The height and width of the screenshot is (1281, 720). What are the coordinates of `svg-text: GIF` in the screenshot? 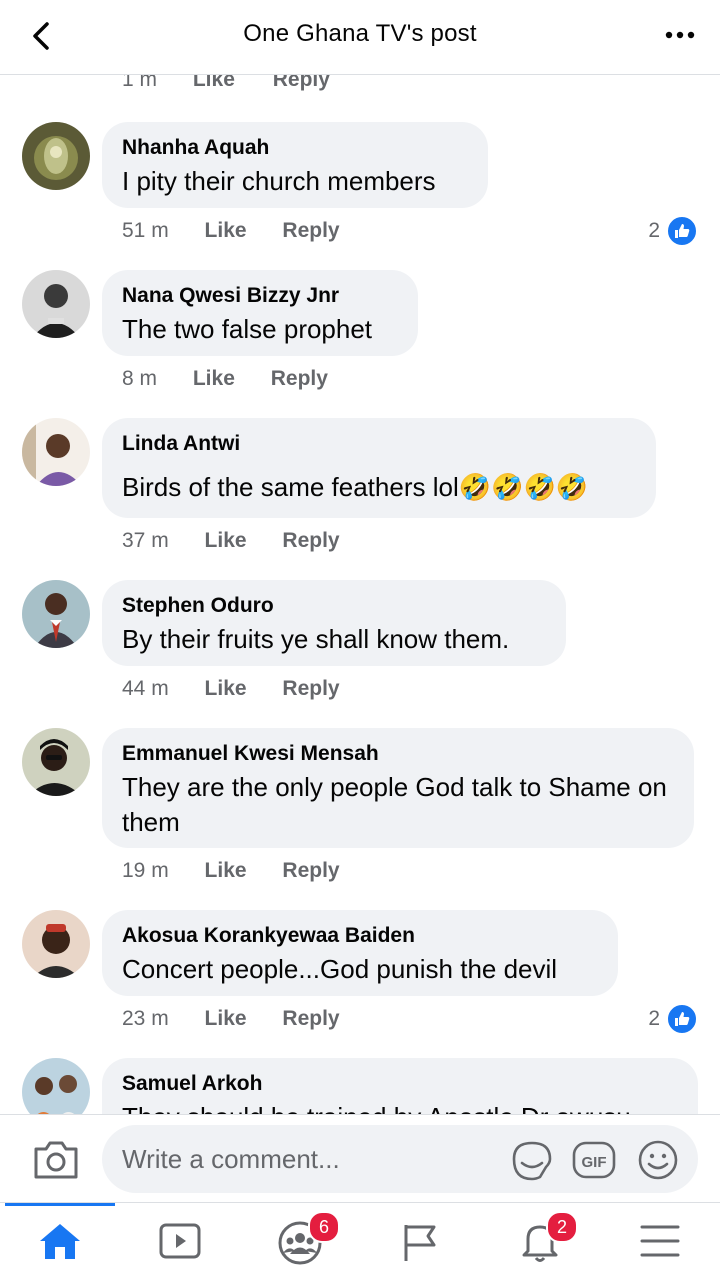 It's located at (594, 1162).